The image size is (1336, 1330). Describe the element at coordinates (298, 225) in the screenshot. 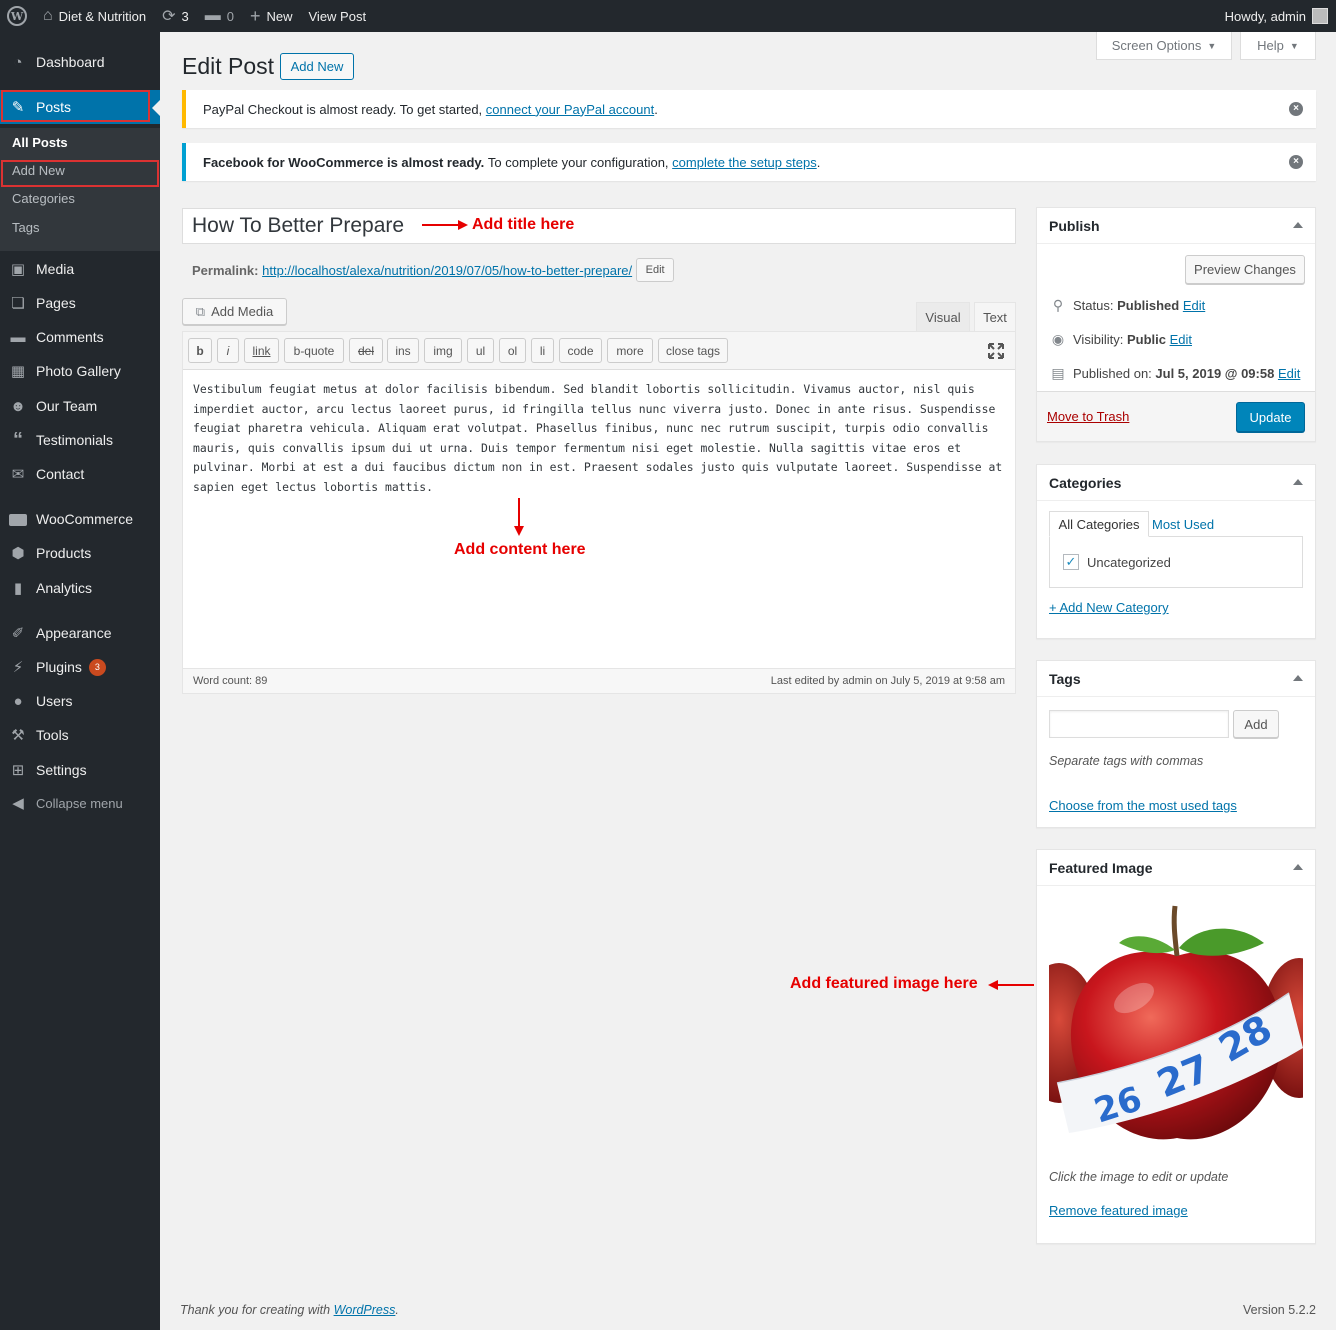

I see `post-title-value: How To Better Prepare` at that location.